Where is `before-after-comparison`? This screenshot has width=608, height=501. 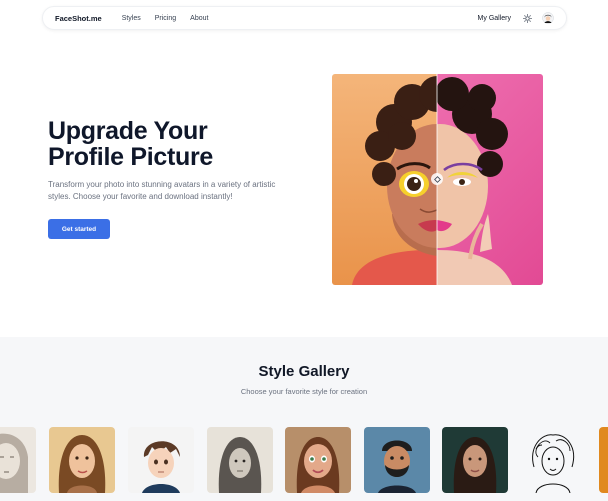
before-after-comparison is located at coordinates (437, 179).